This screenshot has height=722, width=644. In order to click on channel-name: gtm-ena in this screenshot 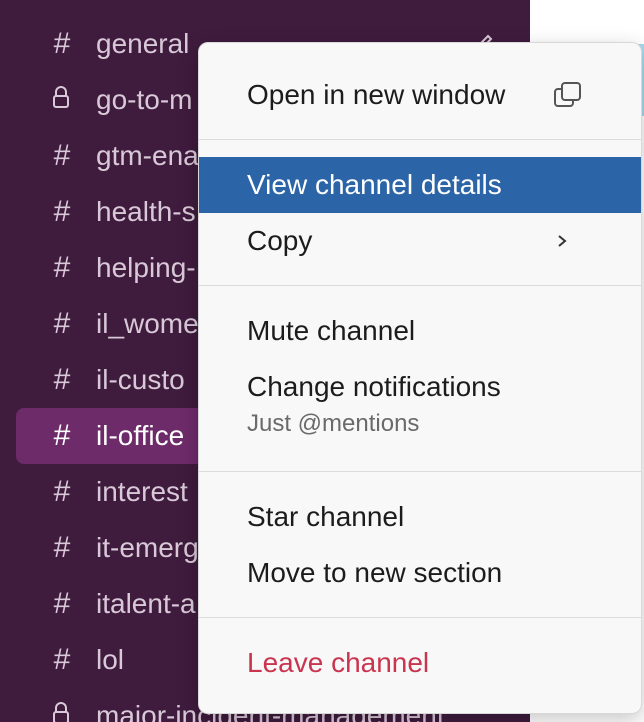, I will do `click(147, 155)`.